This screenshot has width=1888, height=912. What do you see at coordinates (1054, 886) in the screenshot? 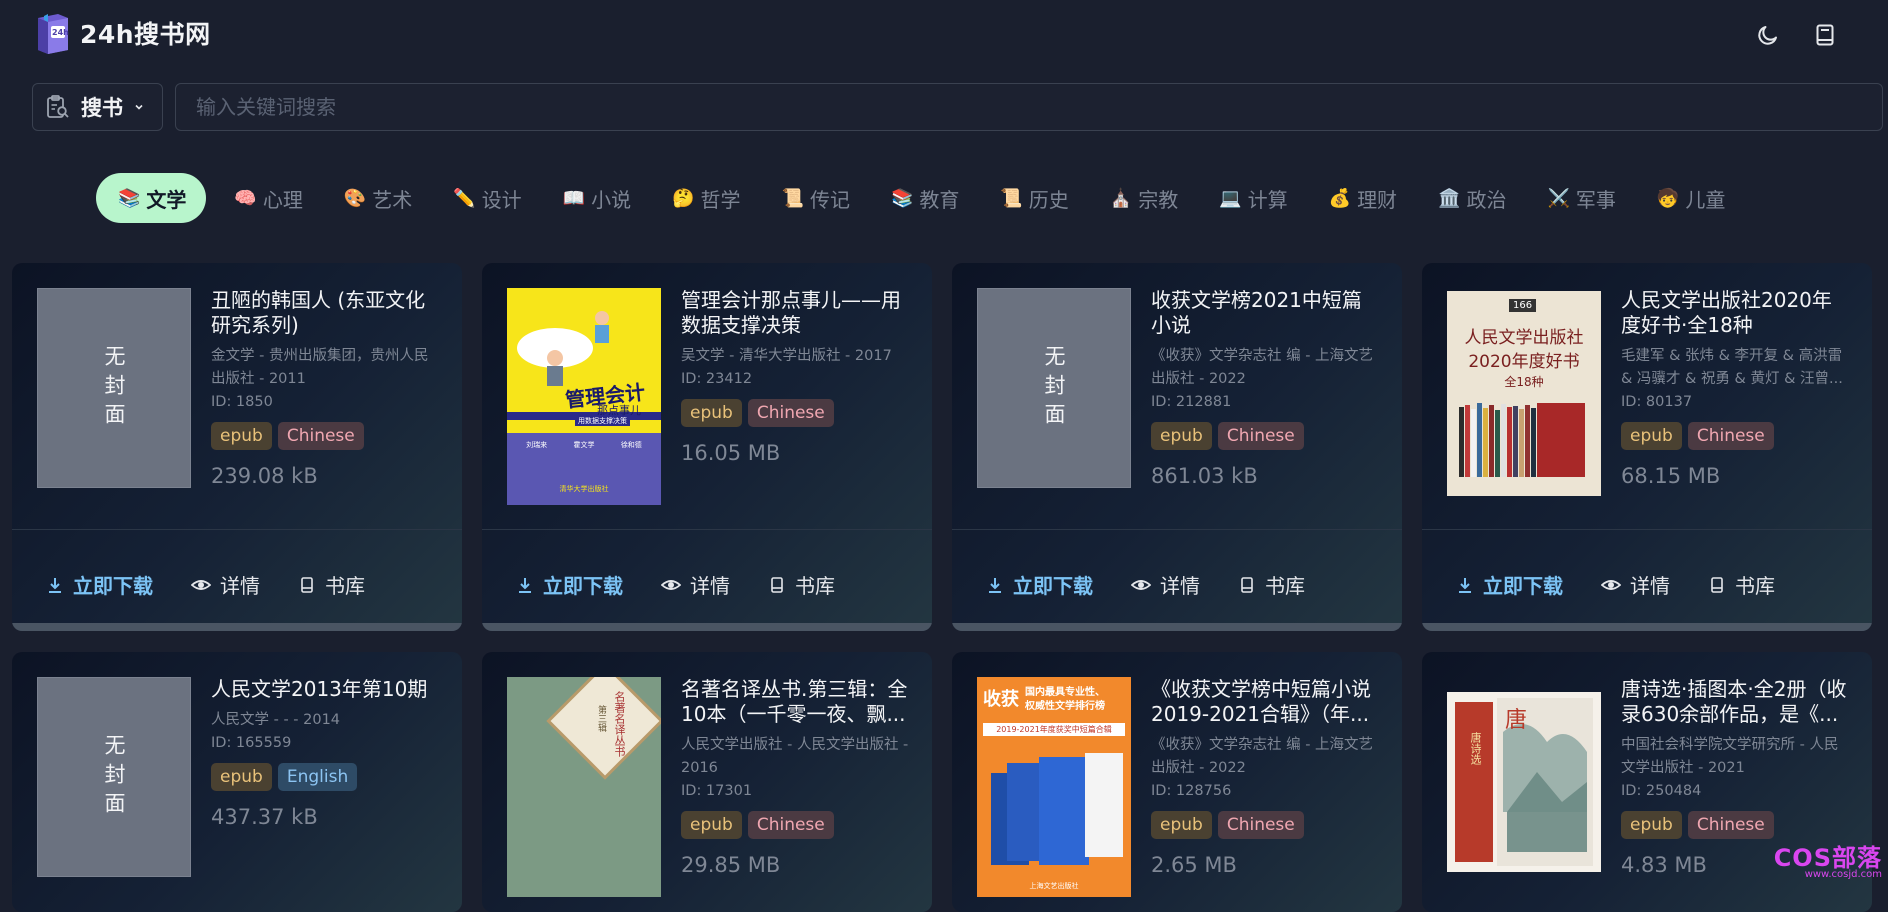
I see `cover-press: 上海文艺出版社` at bounding box center [1054, 886].